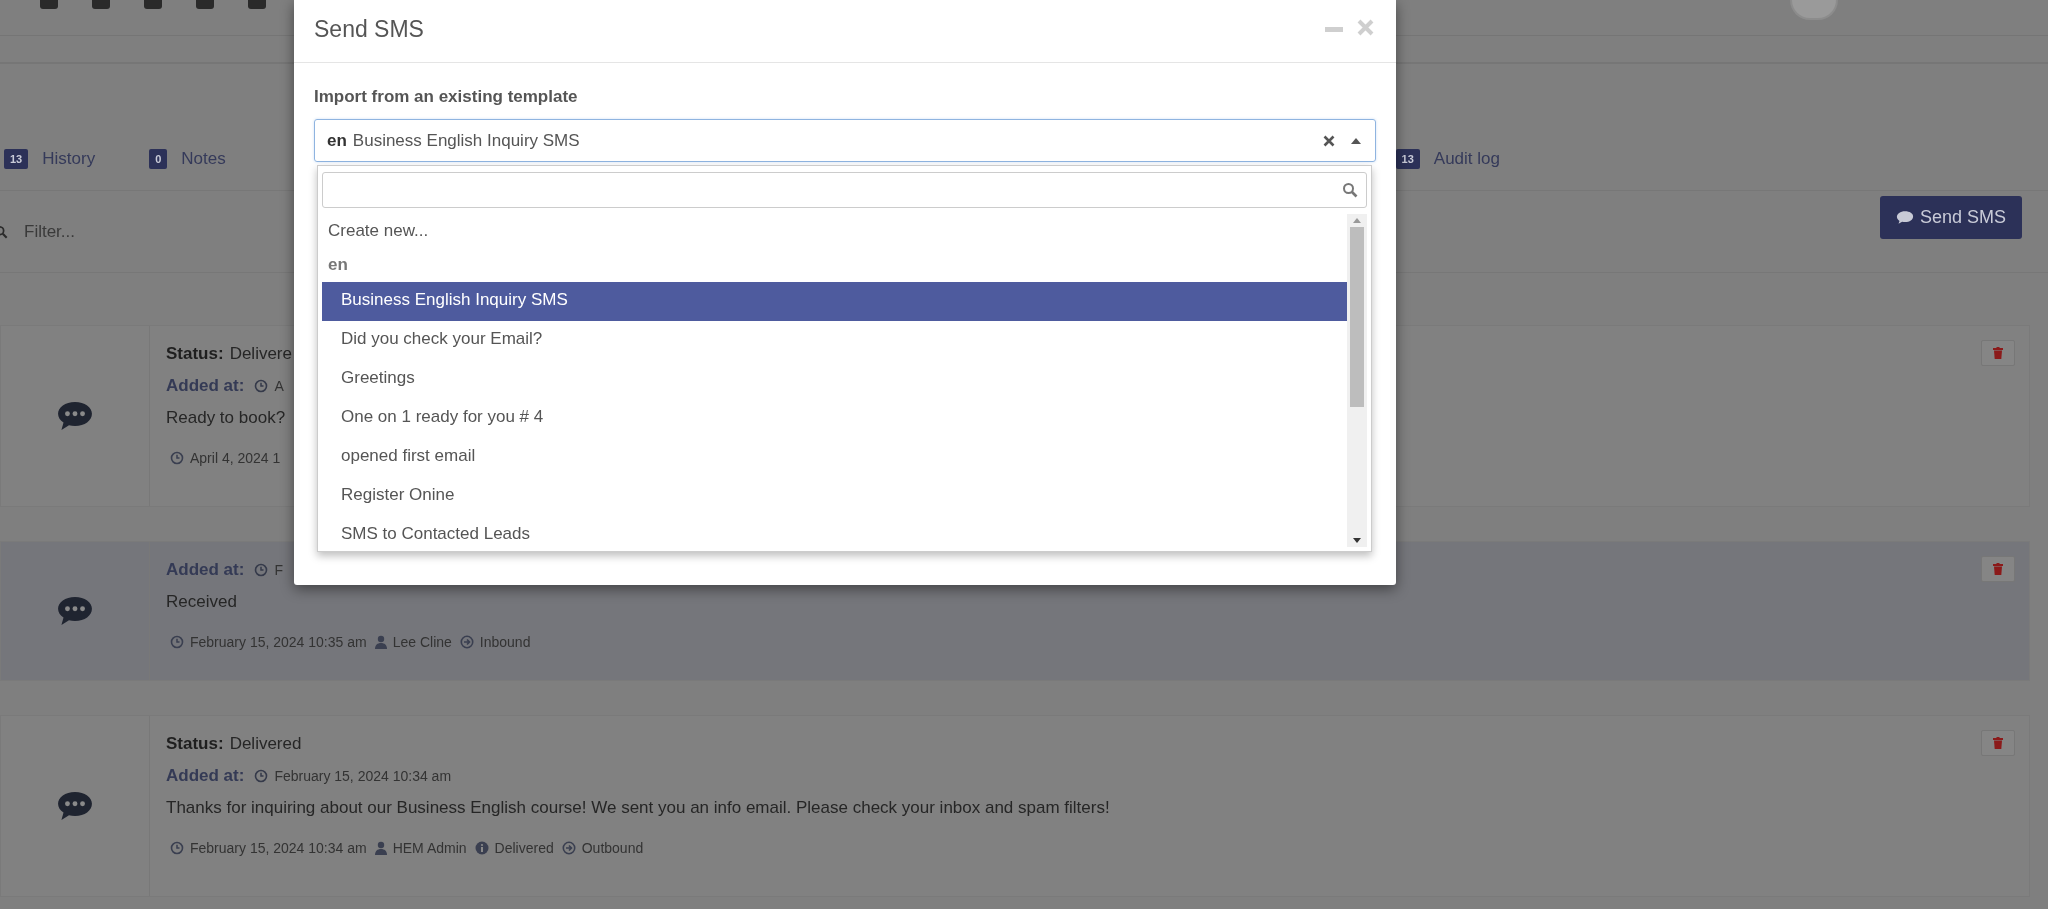 Image resolution: width=2048 pixels, height=909 pixels. What do you see at coordinates (1357, 540) in the screenshot?
I see `scroll-down-icon` at bounding box center [1357, 540].